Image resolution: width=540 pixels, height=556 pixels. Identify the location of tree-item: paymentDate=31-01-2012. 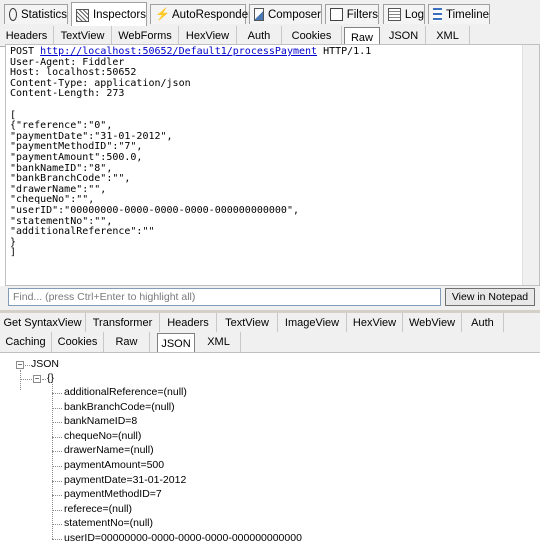
(125, 480).